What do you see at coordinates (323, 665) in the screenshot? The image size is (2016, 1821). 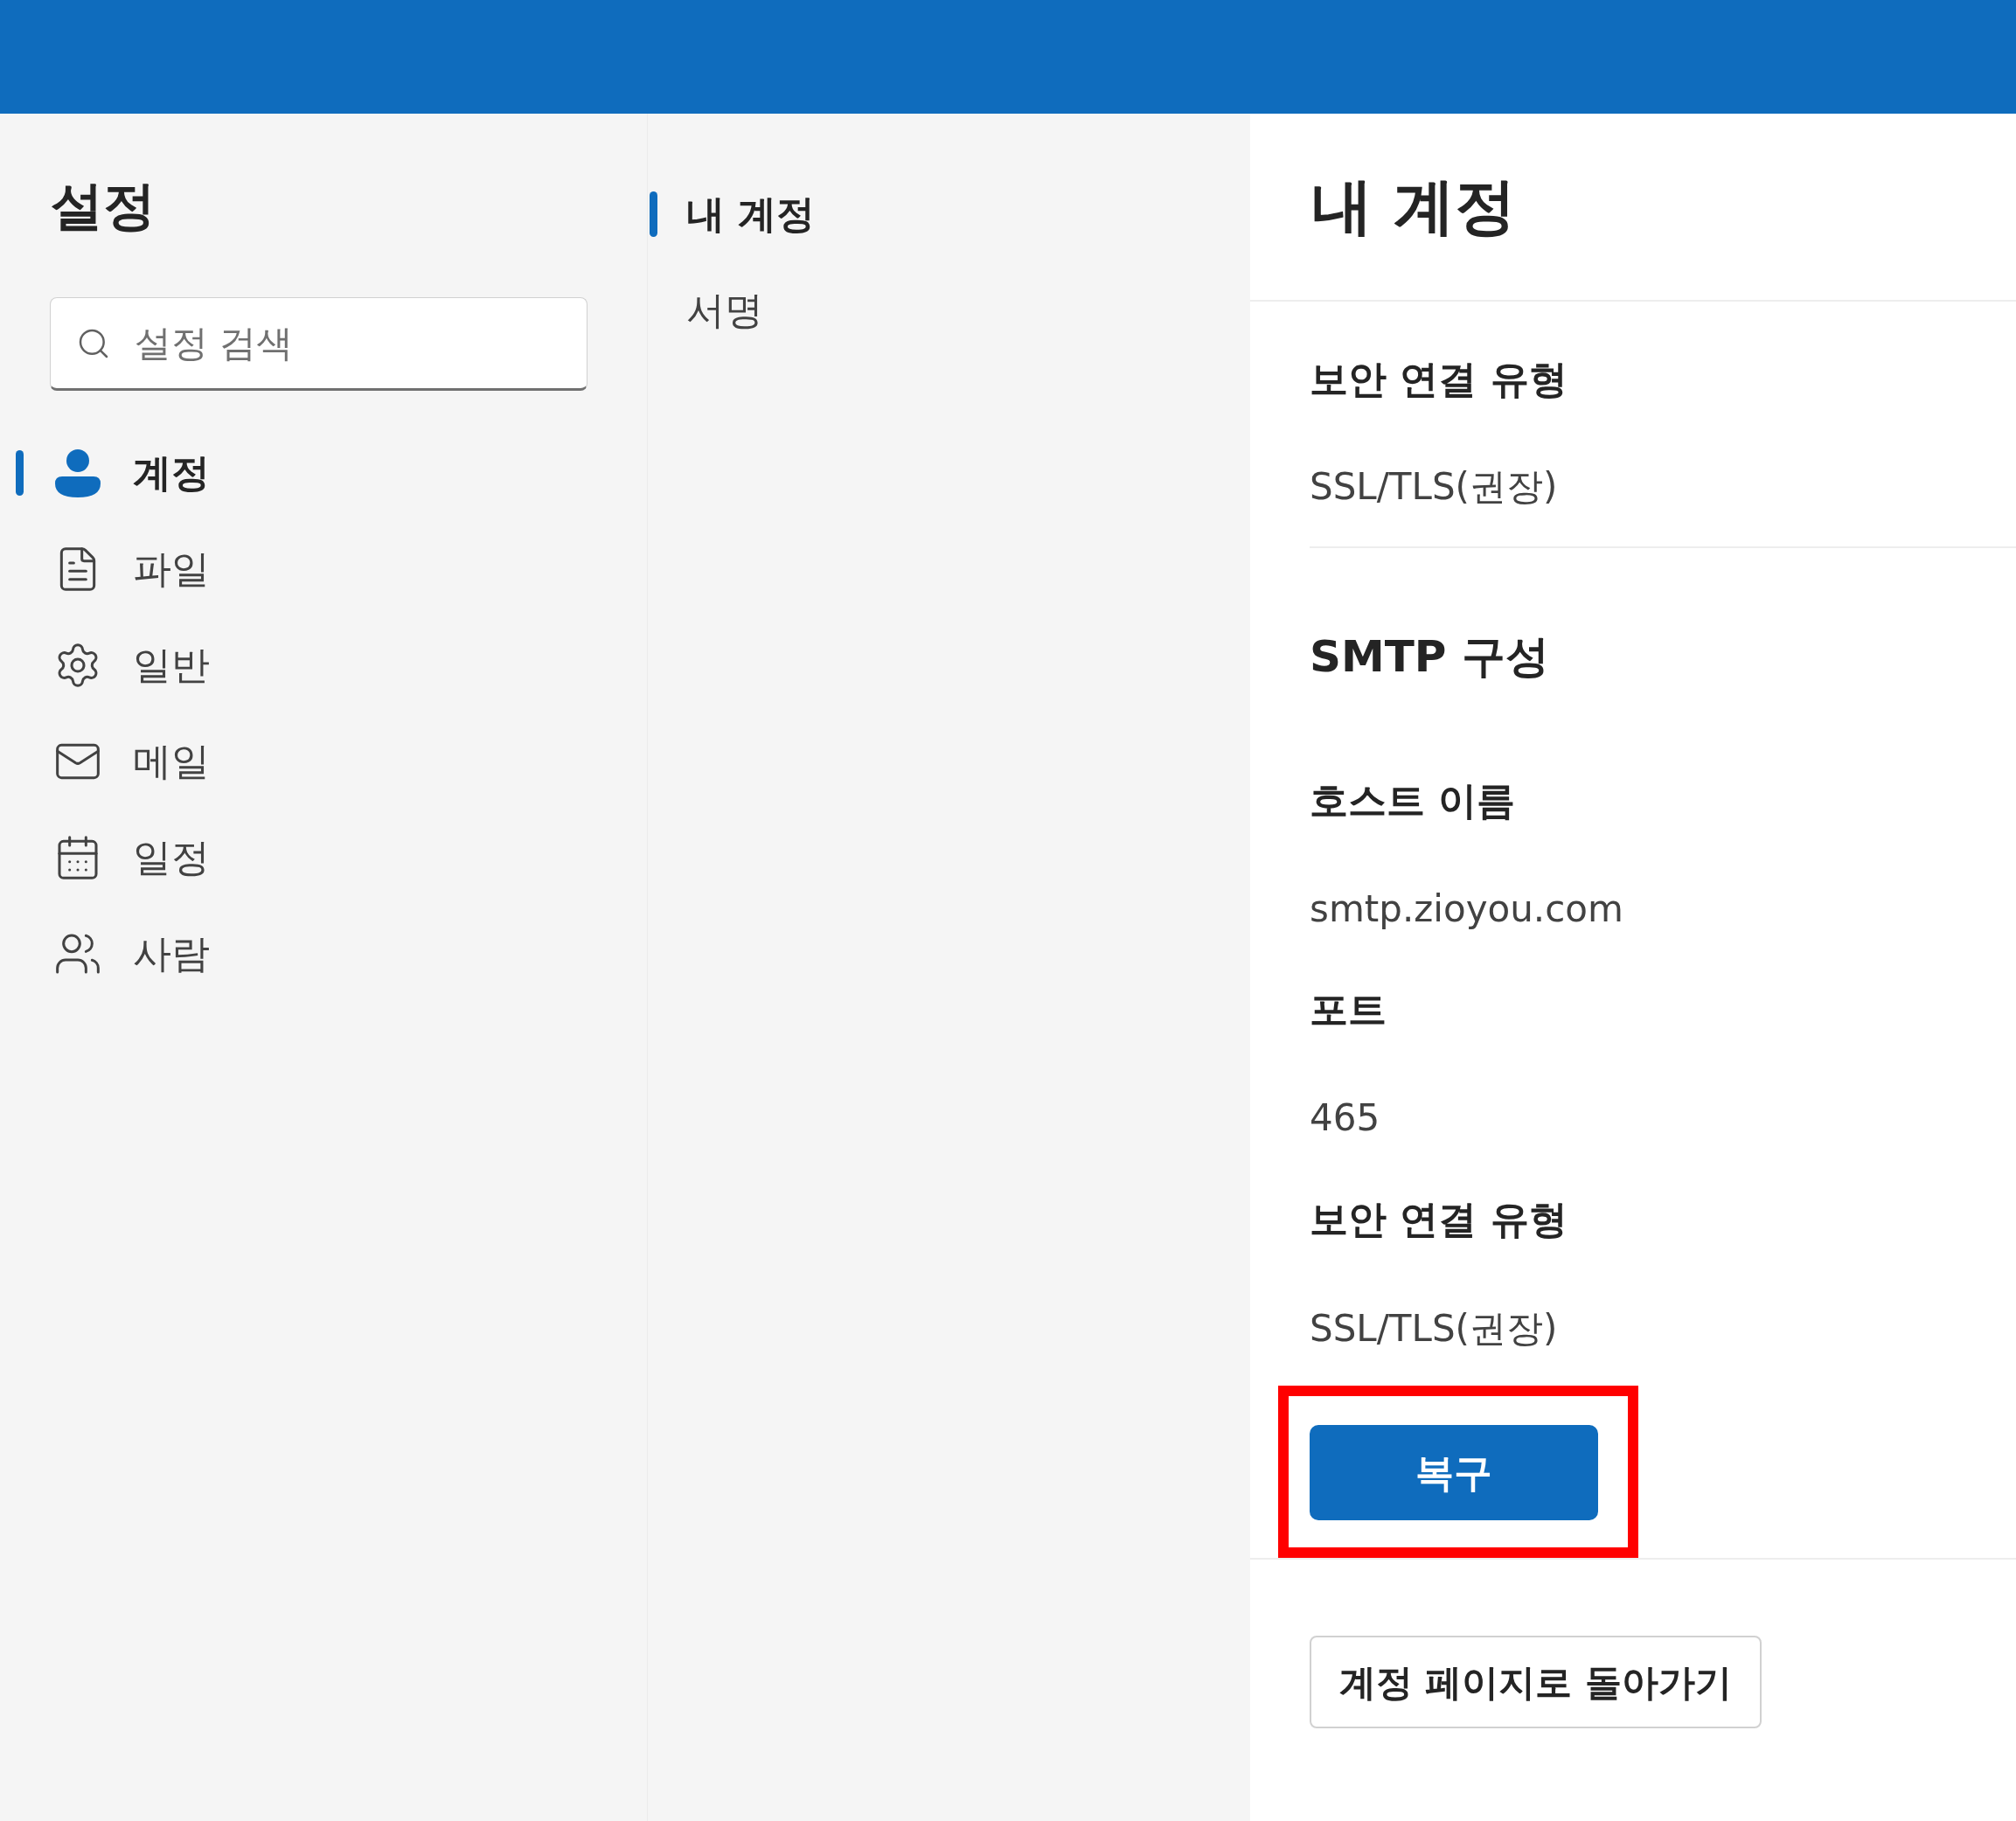 I see `category-item: 일반` at bounding box center [323, 665].